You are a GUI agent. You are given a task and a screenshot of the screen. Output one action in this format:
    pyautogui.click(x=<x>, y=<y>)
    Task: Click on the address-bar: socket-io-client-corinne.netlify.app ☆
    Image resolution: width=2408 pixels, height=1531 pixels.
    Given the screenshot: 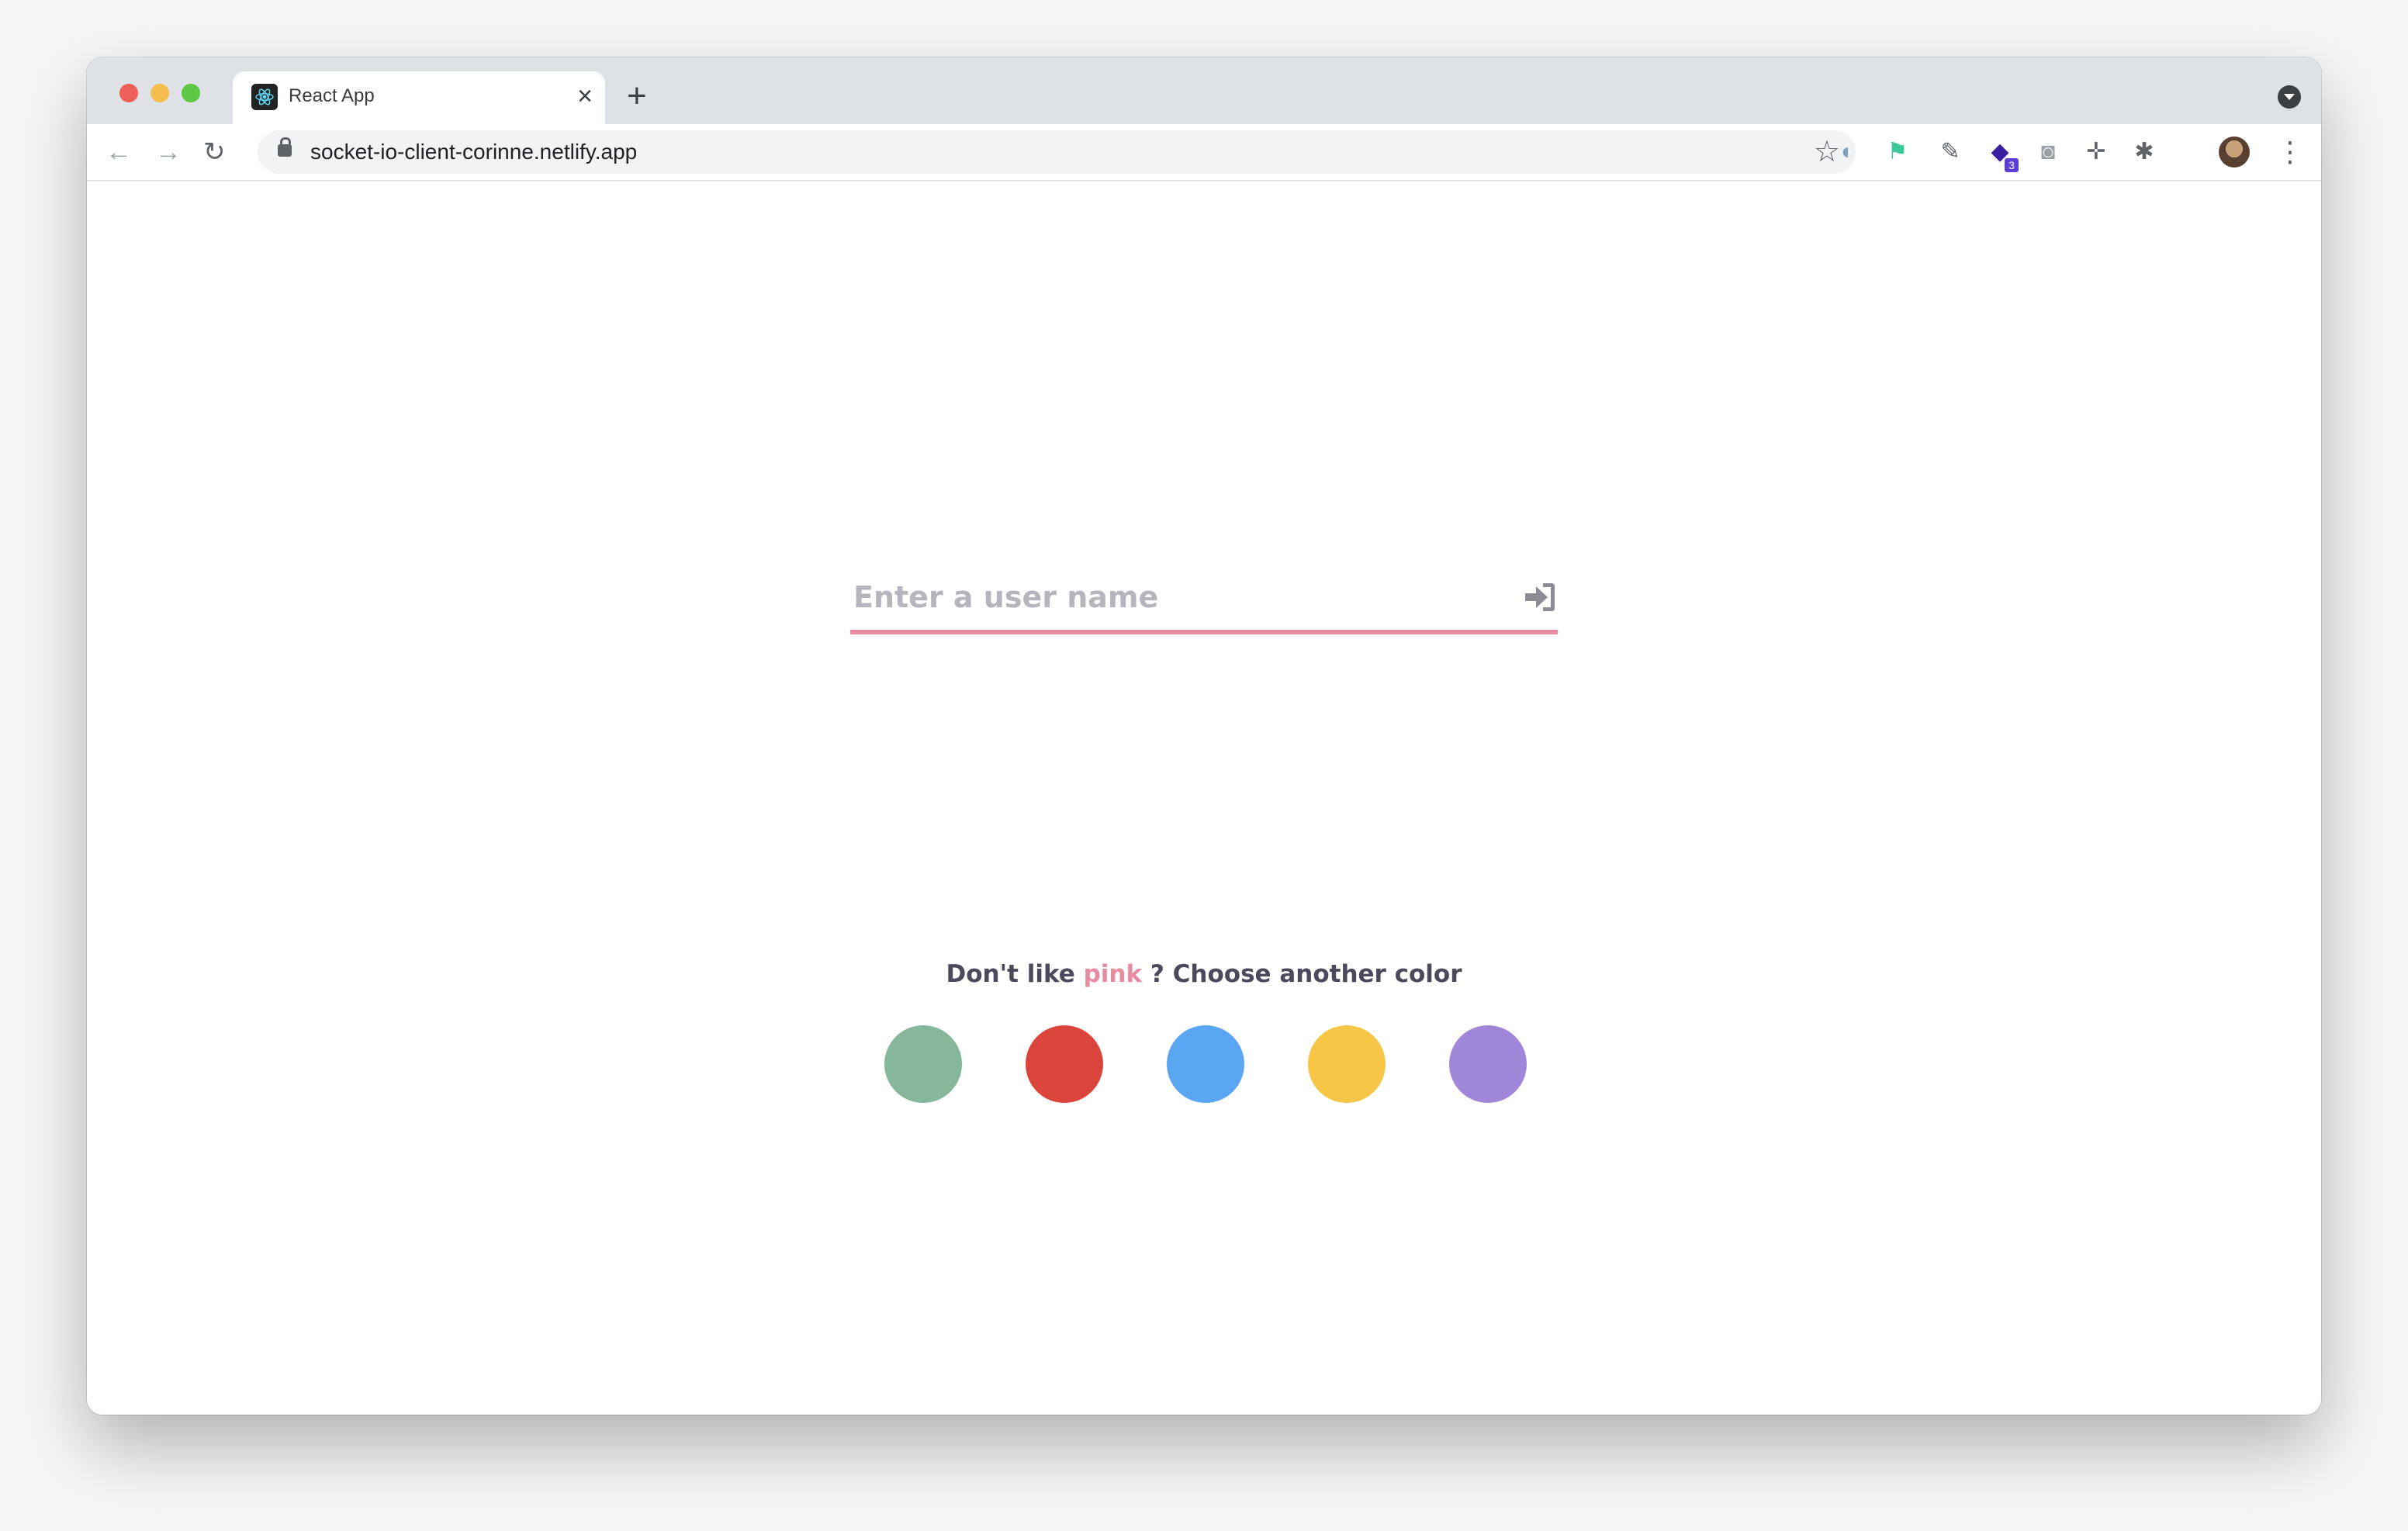 What is the action you would take?
    pyautogui.click(x=1057, y=152)
    